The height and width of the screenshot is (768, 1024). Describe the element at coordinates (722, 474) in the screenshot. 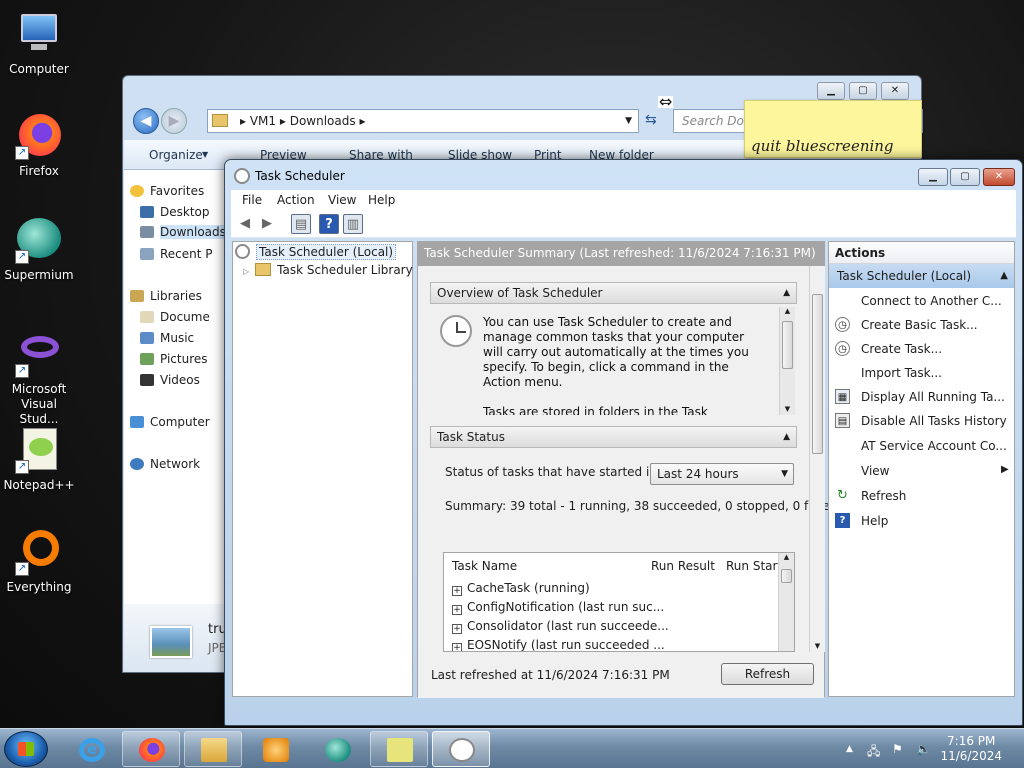

I see `status-period-select: Last 24 hours ▼` at that location.